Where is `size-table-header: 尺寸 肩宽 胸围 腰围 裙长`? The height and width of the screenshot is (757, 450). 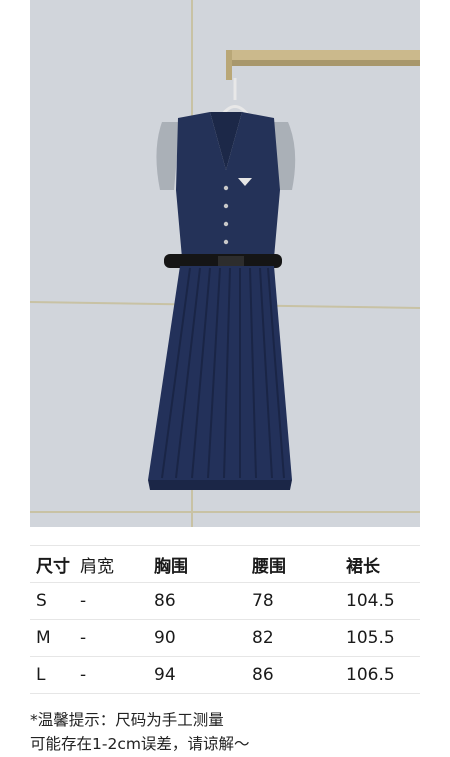
size-table-header: 尺寸 肩宽 胸围 腰围 裙长 is located at coordinates (225, 564).